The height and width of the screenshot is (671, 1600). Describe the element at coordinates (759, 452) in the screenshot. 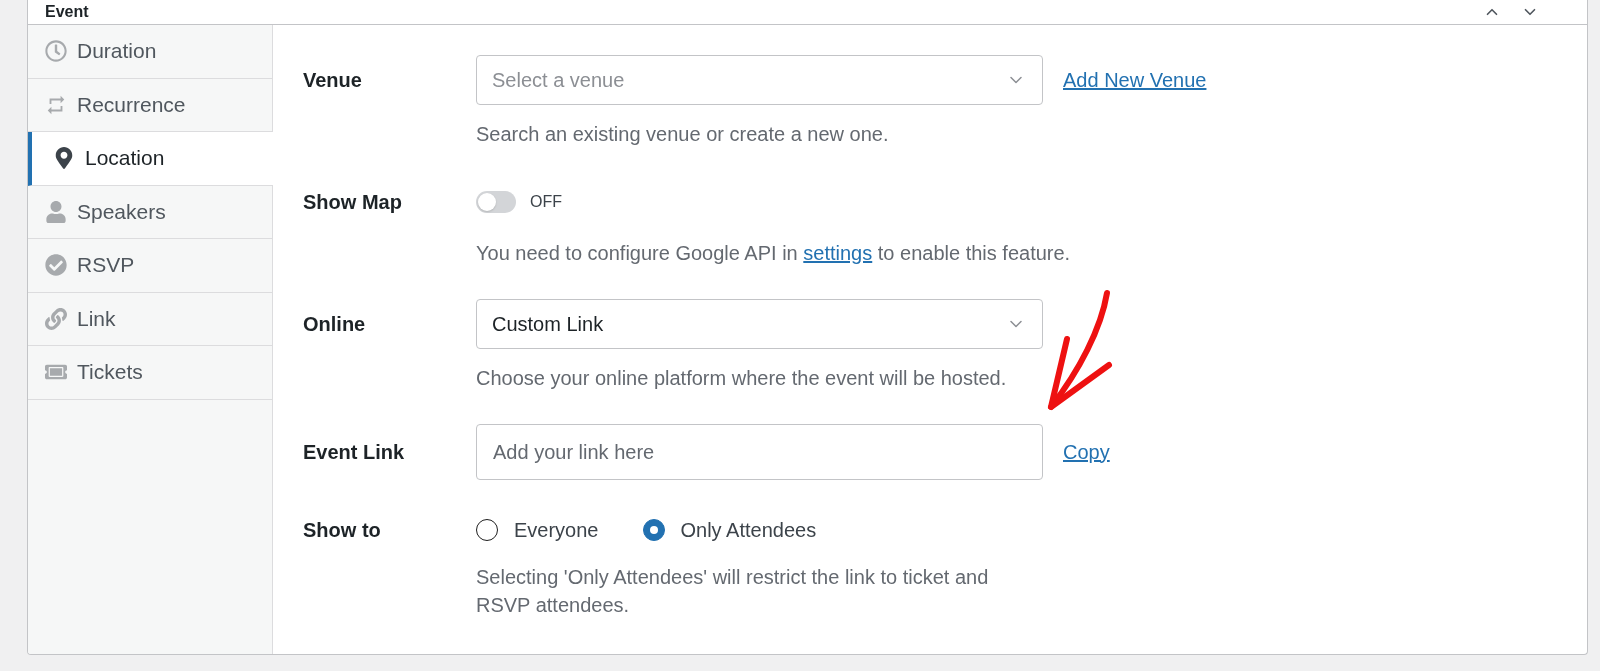

I see `link-input: Add your link here` at that location.